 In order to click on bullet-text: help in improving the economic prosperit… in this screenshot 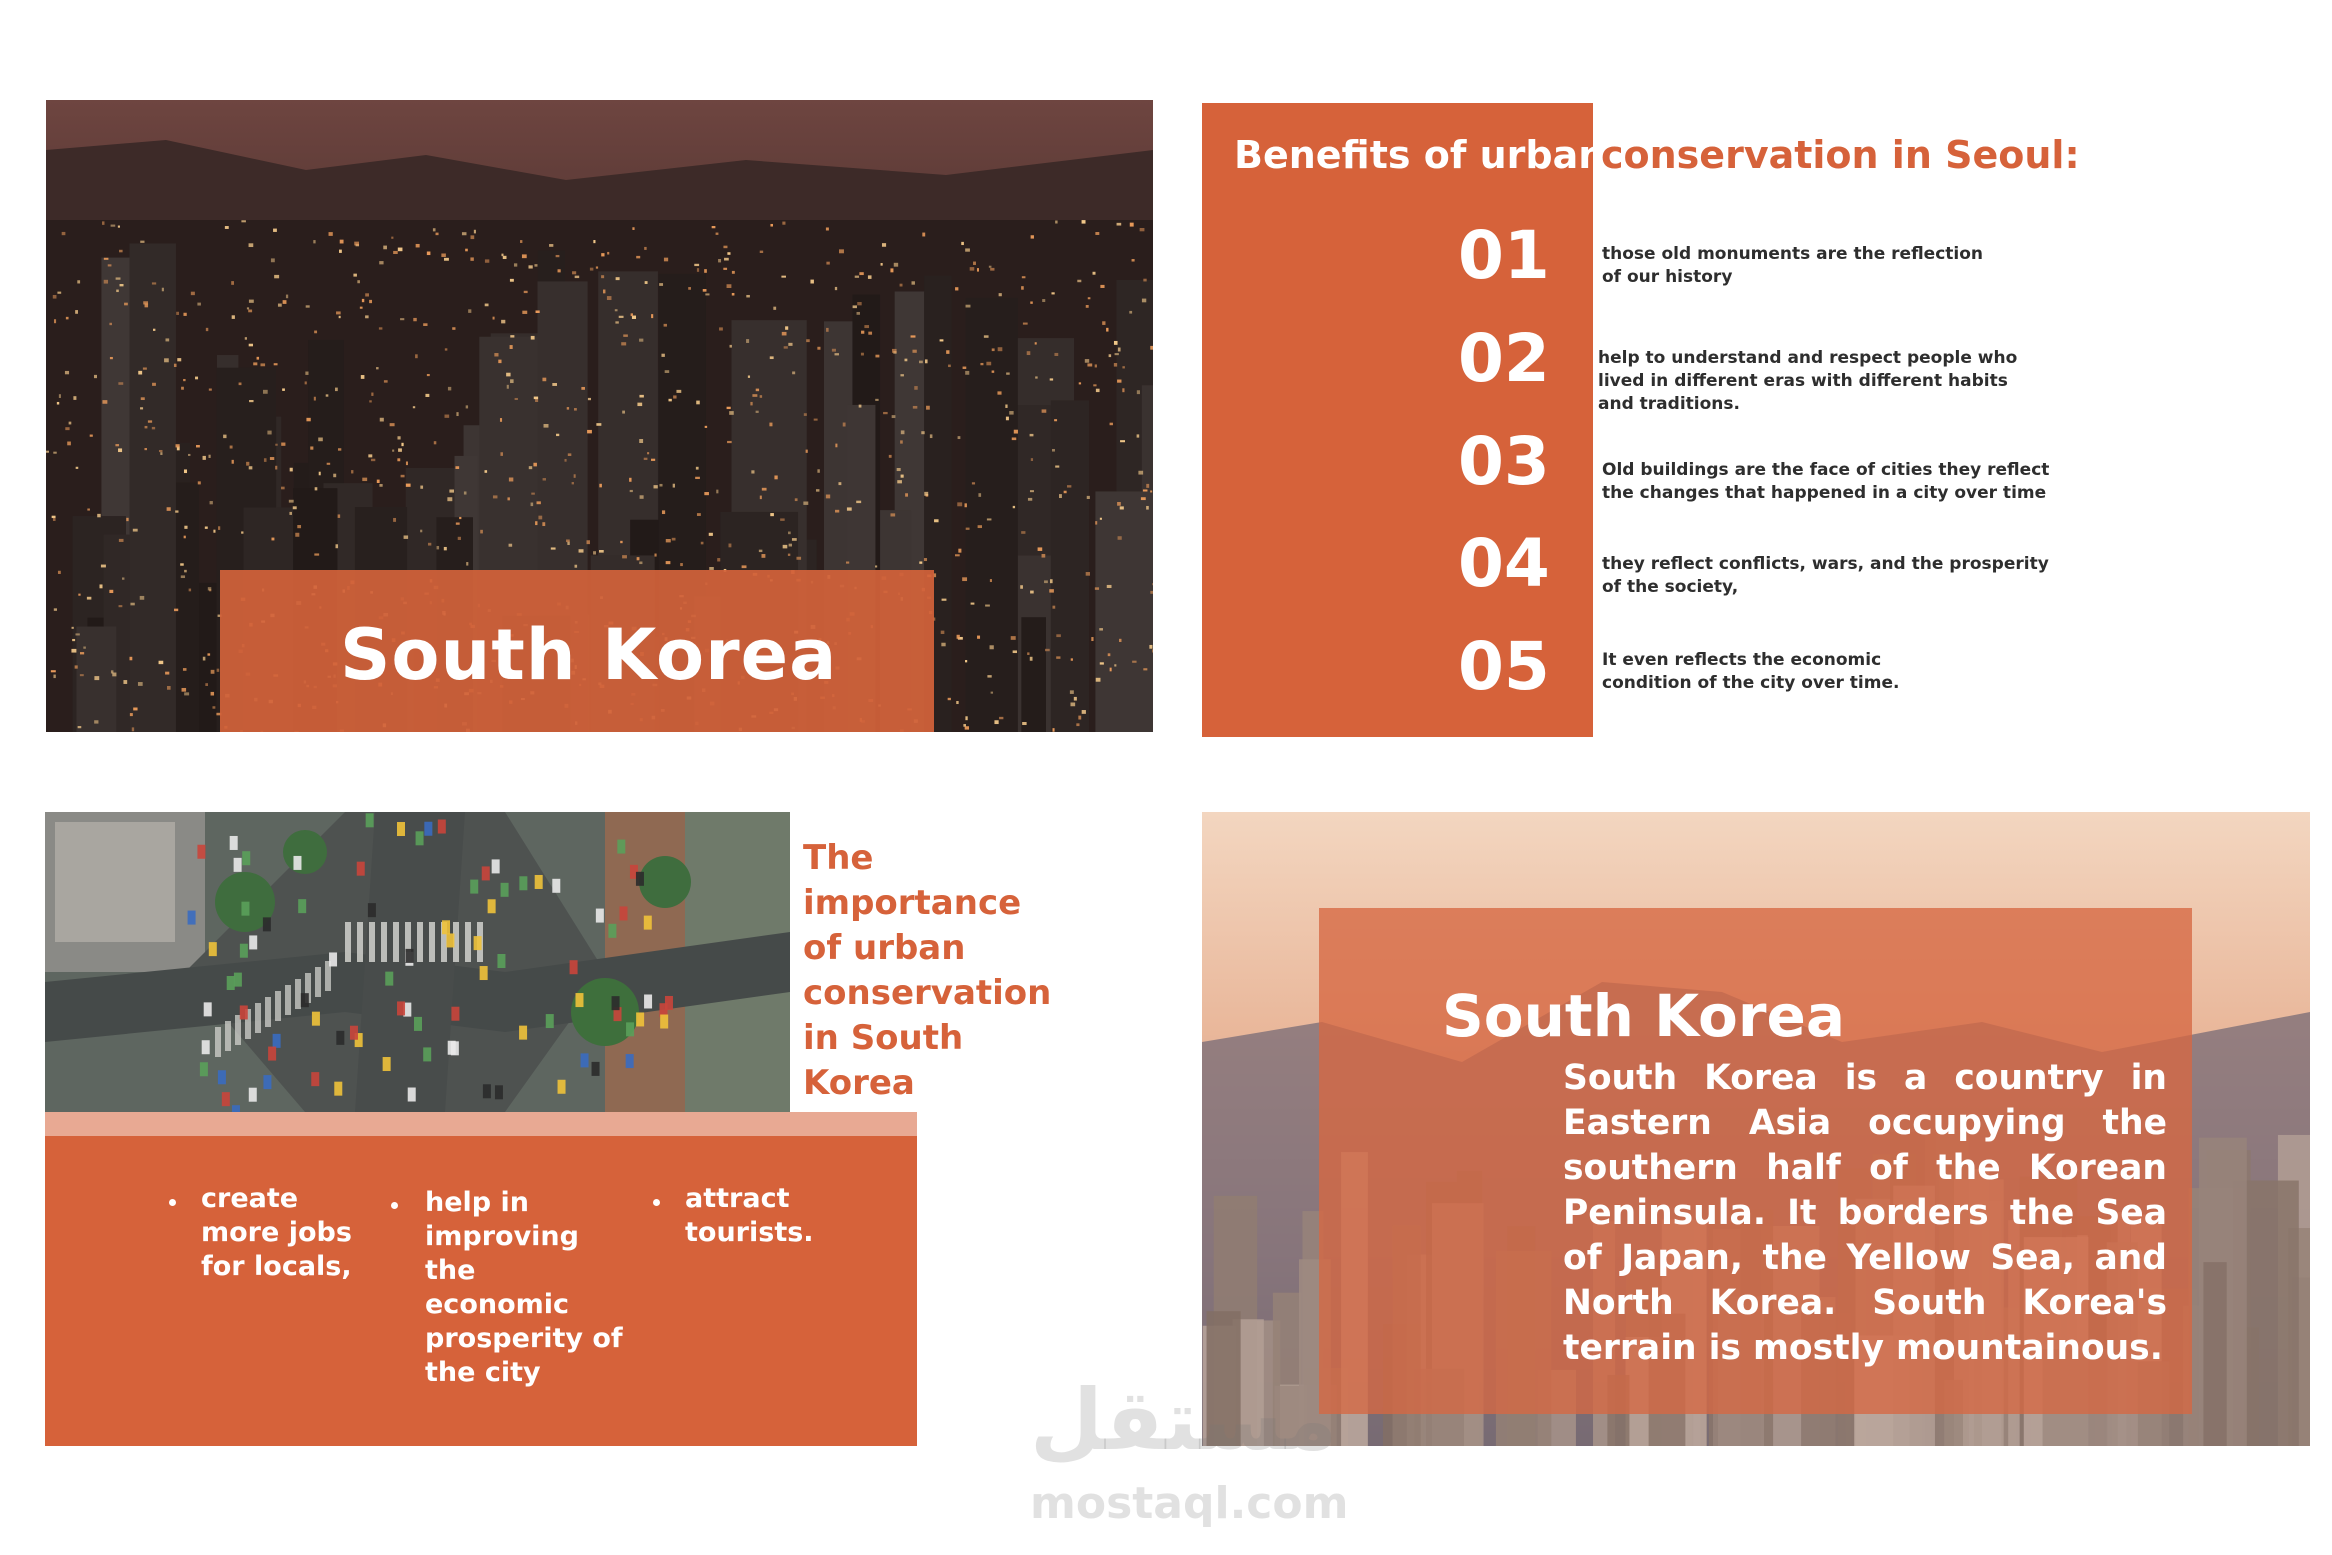, I will do `click(524, 1287)`.